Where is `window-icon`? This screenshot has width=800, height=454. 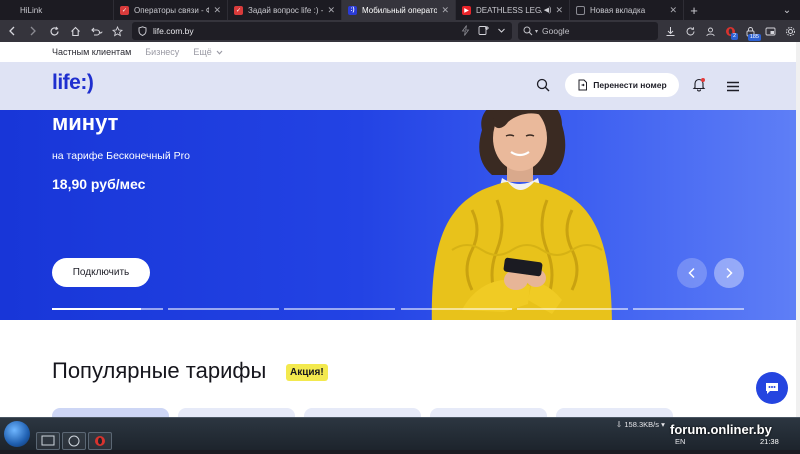
window-icon is located at coordinates (48, 440).